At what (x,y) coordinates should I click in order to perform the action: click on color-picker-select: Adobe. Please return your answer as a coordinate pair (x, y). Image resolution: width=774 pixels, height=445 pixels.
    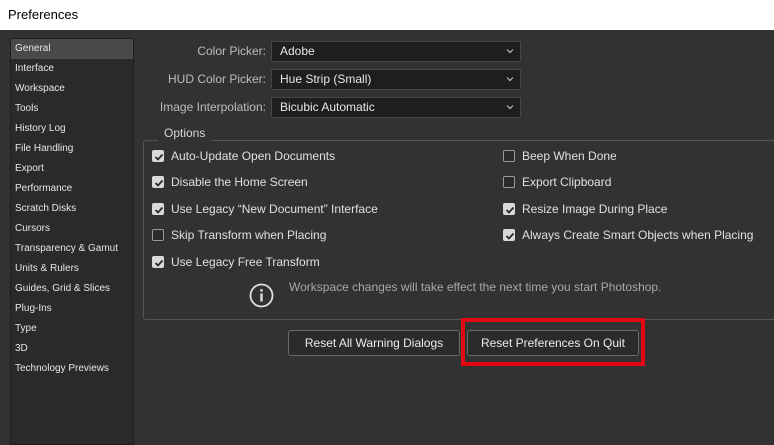
    Looking at the image, I should click on (396, 51).